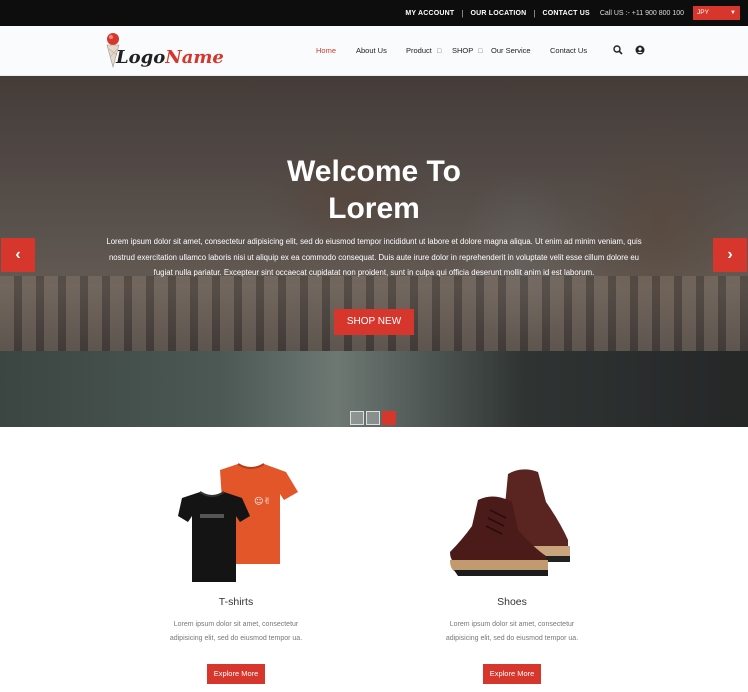  What do you see at coordinates (566, 13) in the screenshot?
I see `contact-us-link: CONTACT US` at bounding box center [566, 13].